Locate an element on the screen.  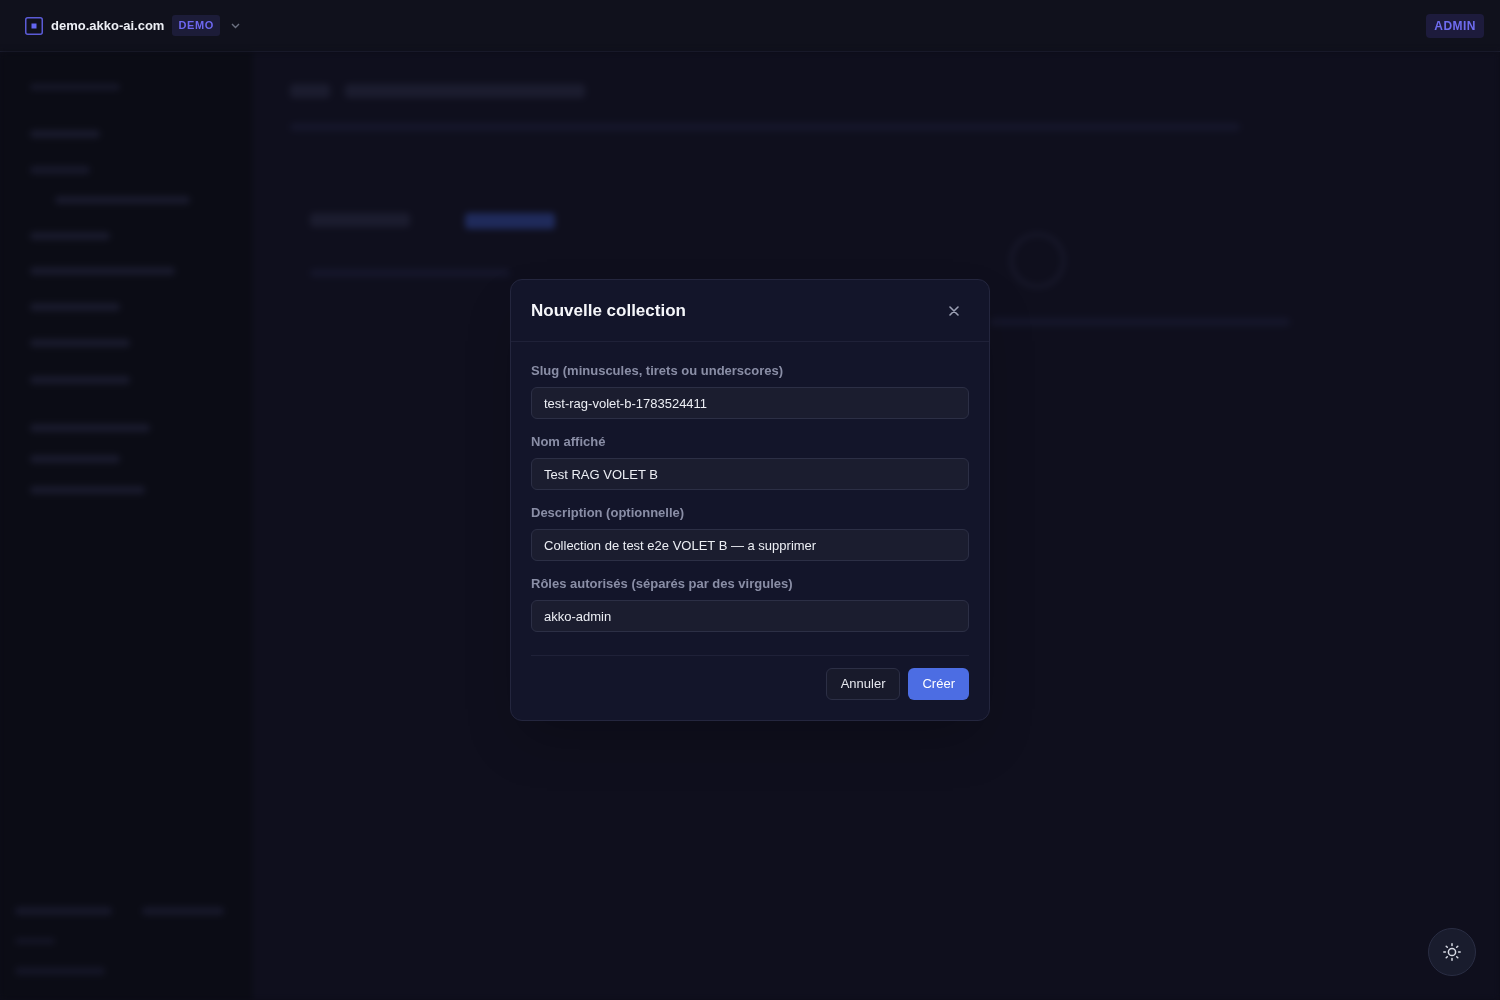
domain-name: demo.akko-ai.com is located at coordinates (108, 25).